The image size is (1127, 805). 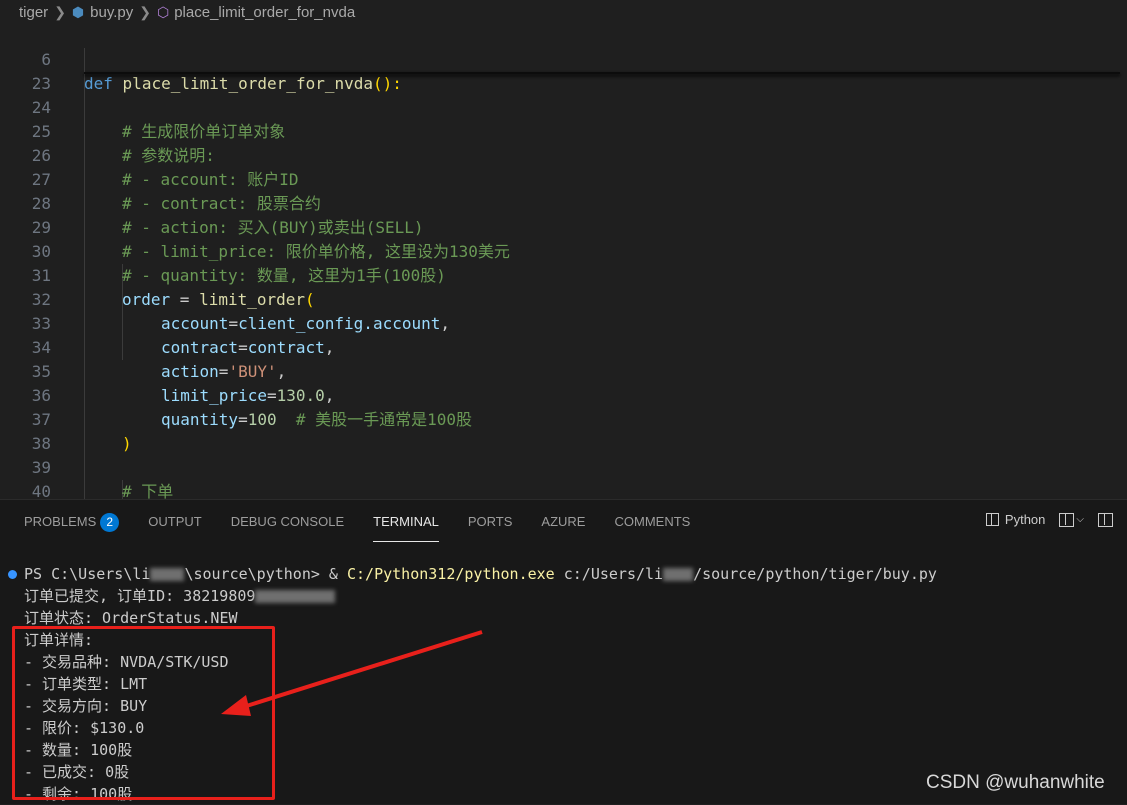 I want to click on tab-problems: PROBLEMS 2, so click(x=72, y=524).